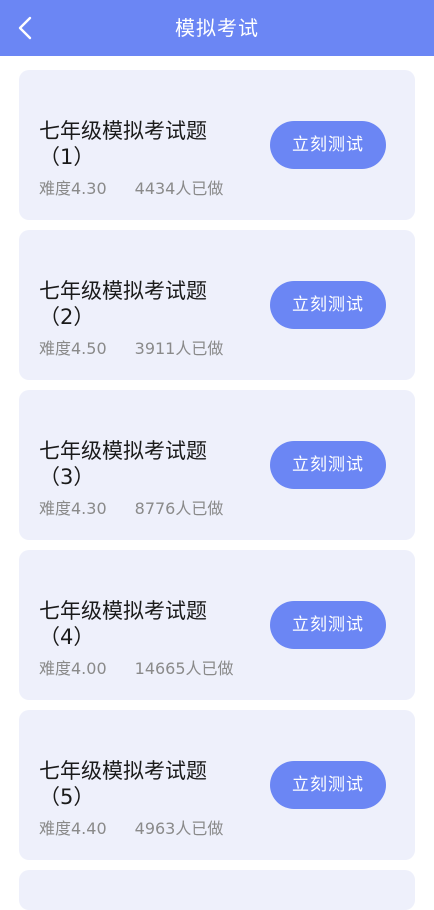  What do you see at coordinates (139, 304) in the screenshot?
I see `exam-title: 七年级模拟考试题 （2）` at bounding box center [139, 304].